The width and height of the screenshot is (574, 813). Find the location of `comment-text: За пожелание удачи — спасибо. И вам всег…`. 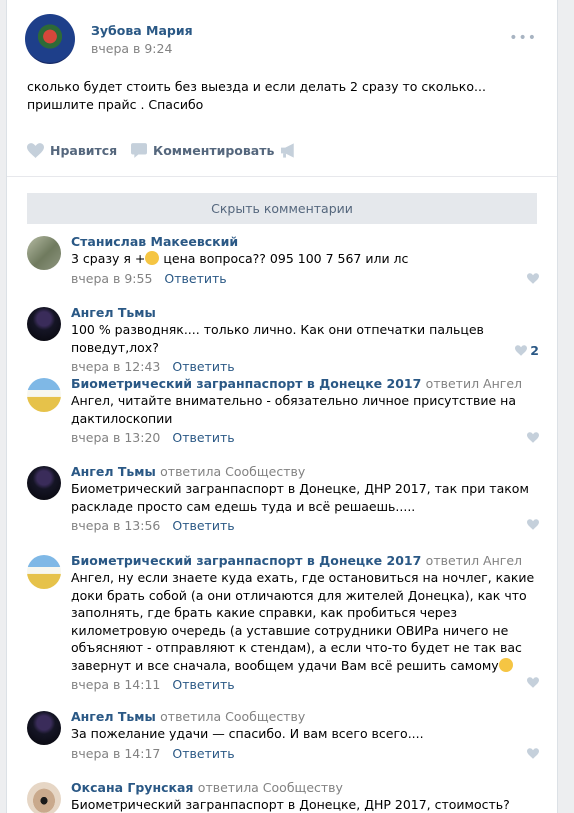

comment-text: За пожелание удачи — спасибо. И вам всег… is located at coordinates (247, 733).